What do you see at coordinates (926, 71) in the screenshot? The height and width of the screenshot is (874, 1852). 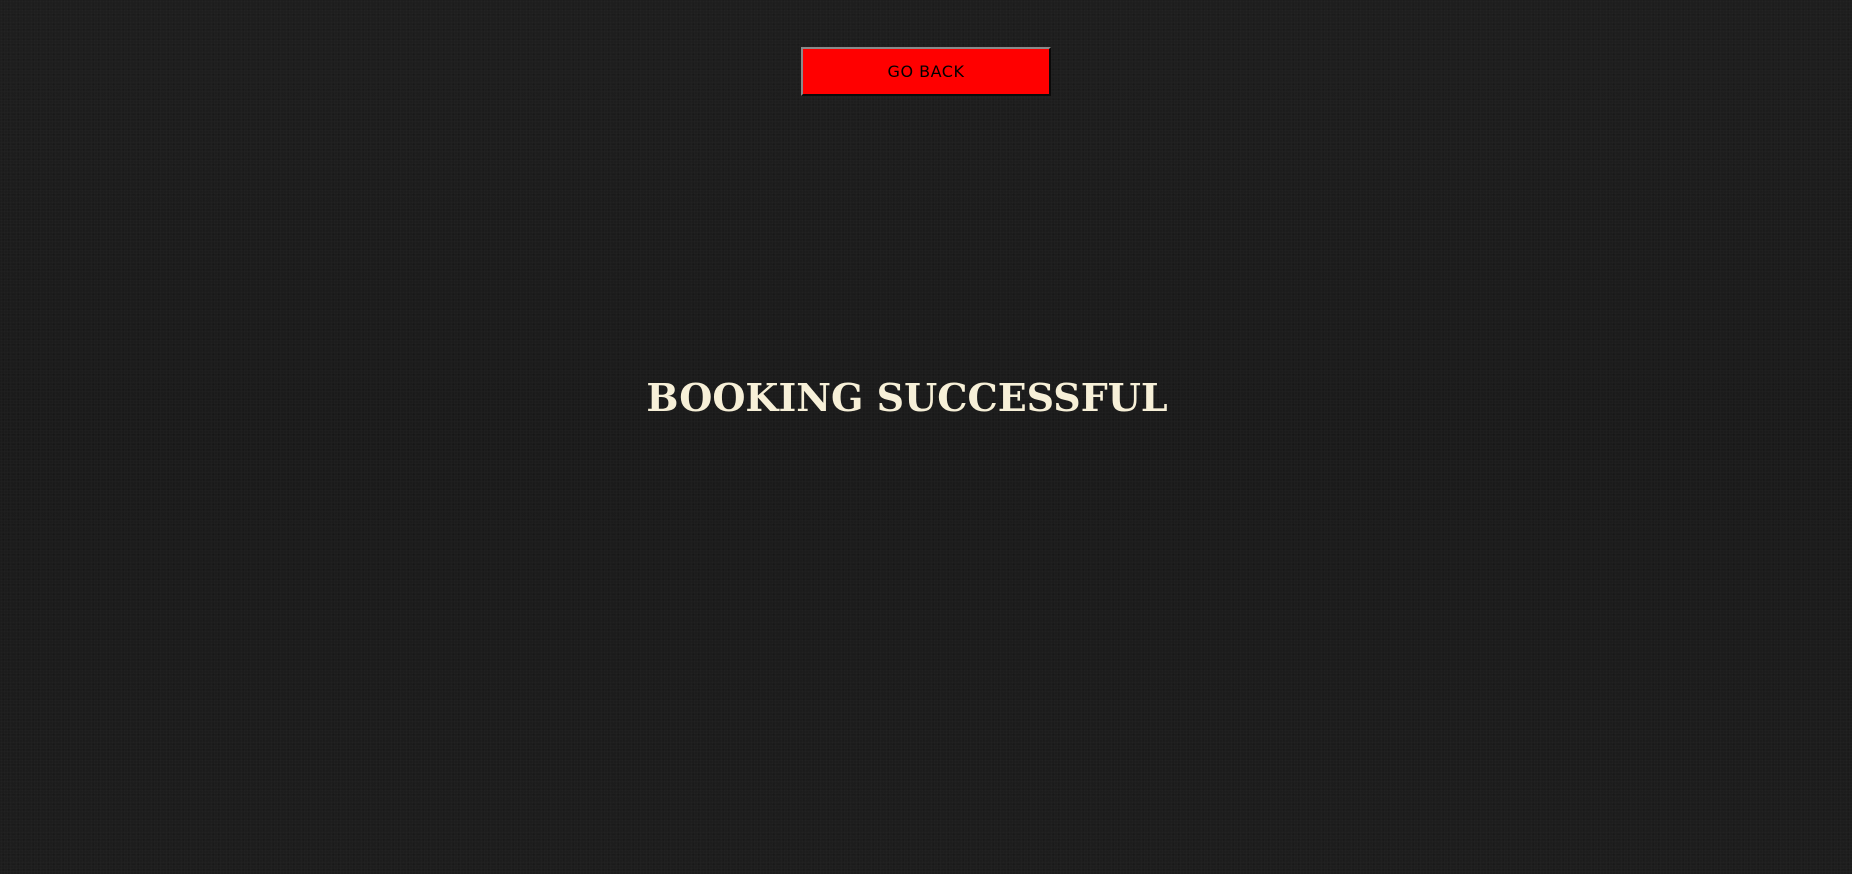 I see `go-back-button: GO BACK` at bounding box center [926, 71].